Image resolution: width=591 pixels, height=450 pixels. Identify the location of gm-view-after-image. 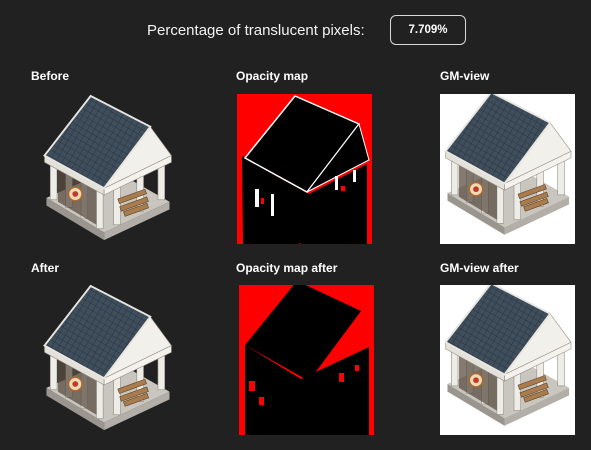
(507, 360).